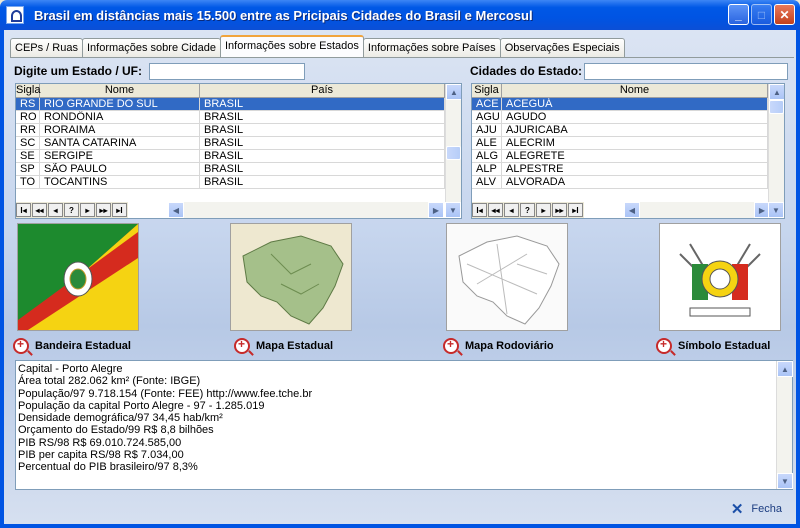 The height and width of the screenshot is (528, 800). What do you see at coordinates (784, 14) in the screenshot?
I see `close-window-button: ✕` at bounding box center [784, 14].